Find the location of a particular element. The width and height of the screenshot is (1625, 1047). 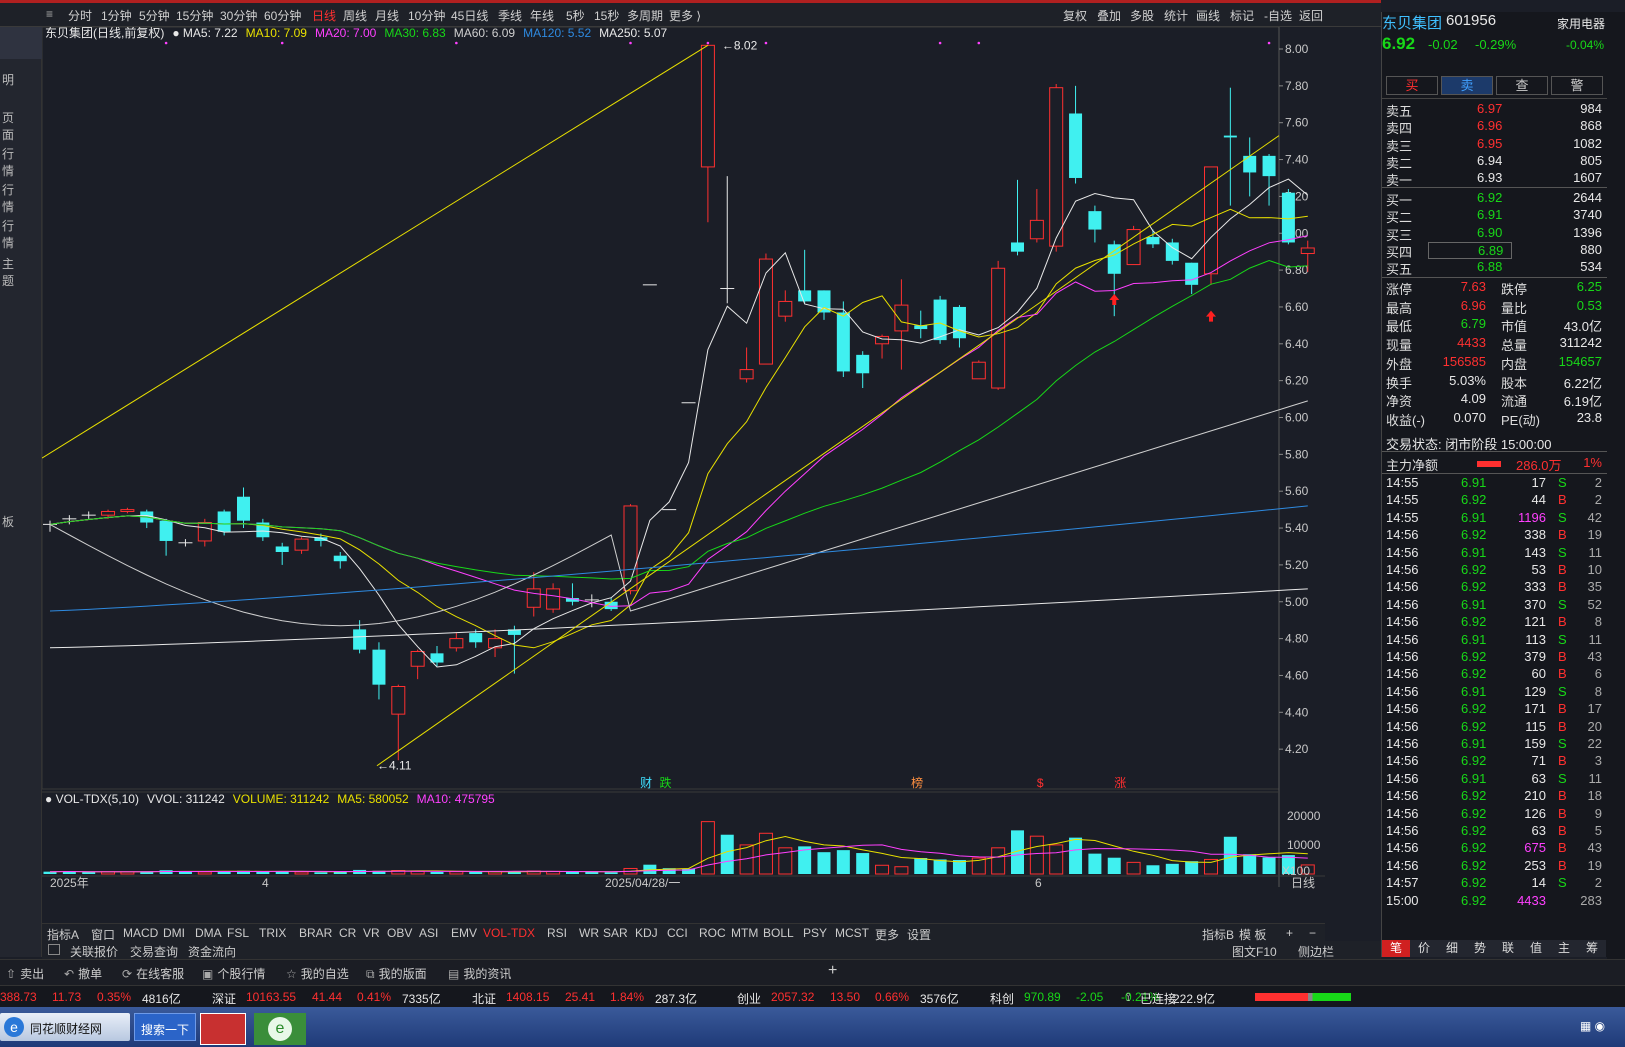

action-4: ☆ 我的自选 is located at coordinates (317, 973).